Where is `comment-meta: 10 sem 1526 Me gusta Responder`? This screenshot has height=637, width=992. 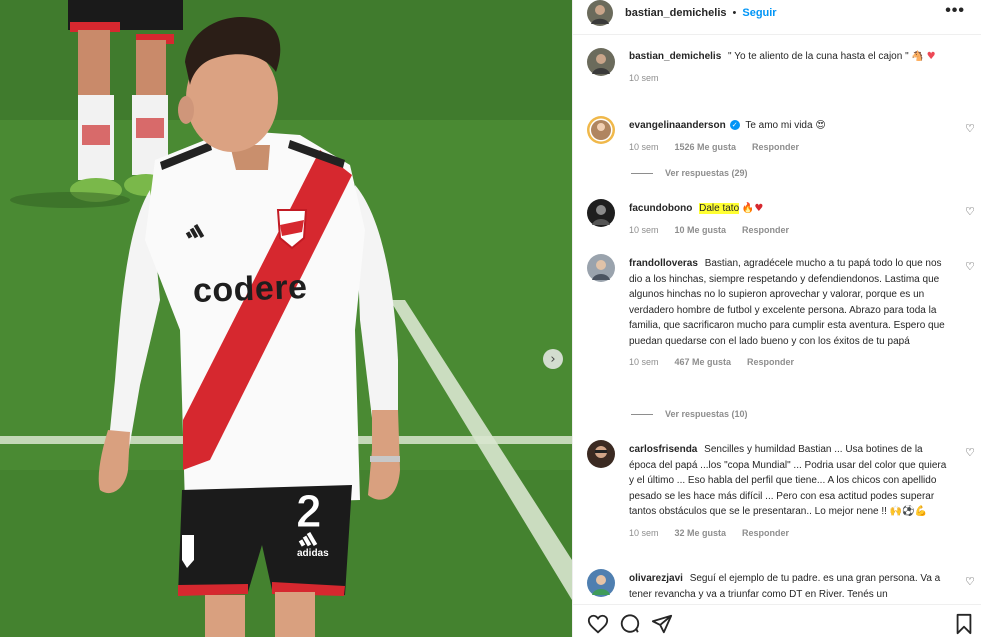
comment-meta: 10 sem 1526 Me gusta Responder is located at coordinates (789, 148).